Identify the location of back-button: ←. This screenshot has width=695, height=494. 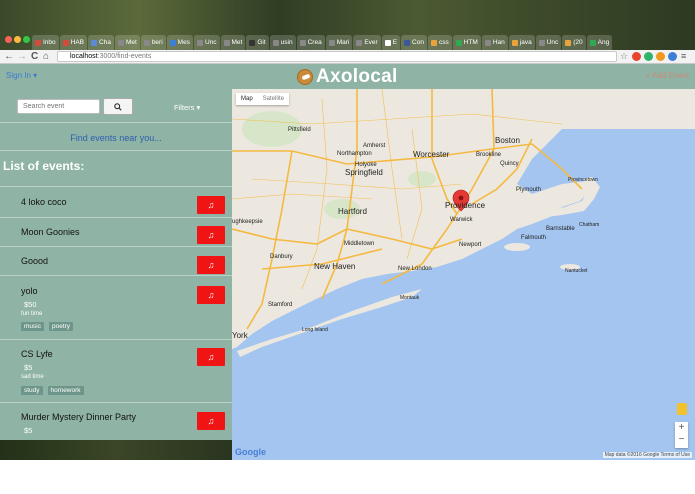
(9, 57).